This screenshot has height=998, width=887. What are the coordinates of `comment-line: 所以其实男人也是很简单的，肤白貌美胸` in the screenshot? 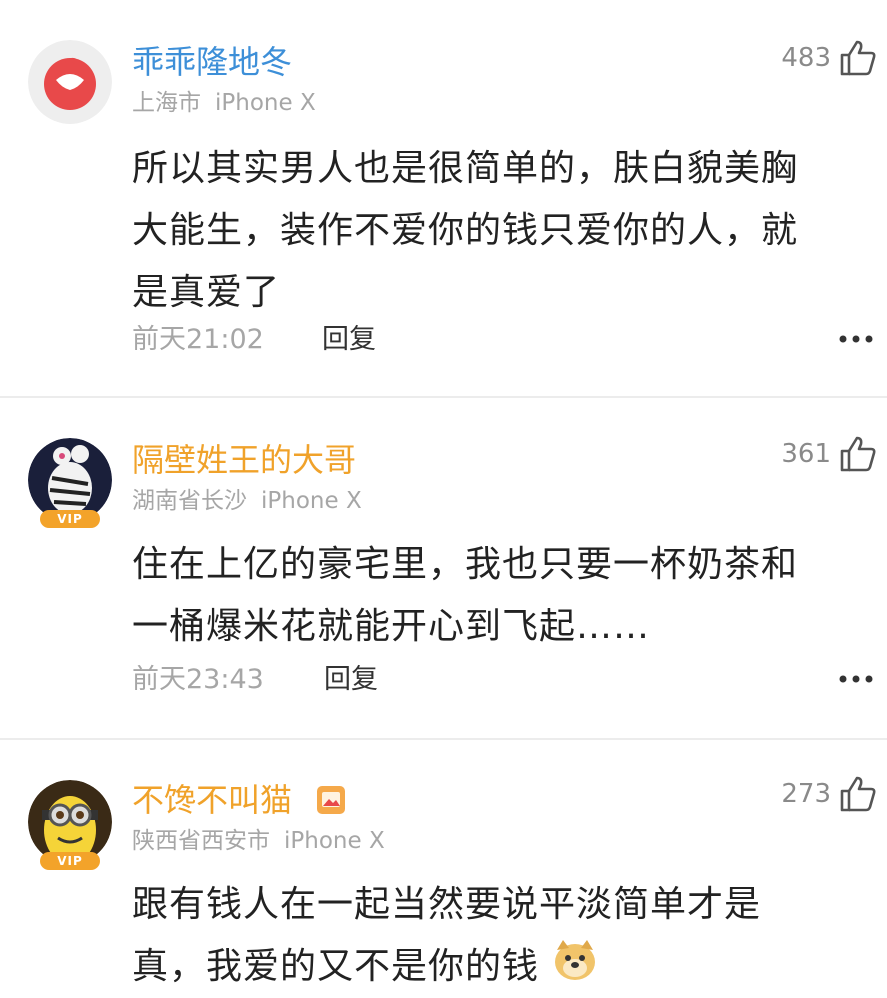 It's located at (465, 168).